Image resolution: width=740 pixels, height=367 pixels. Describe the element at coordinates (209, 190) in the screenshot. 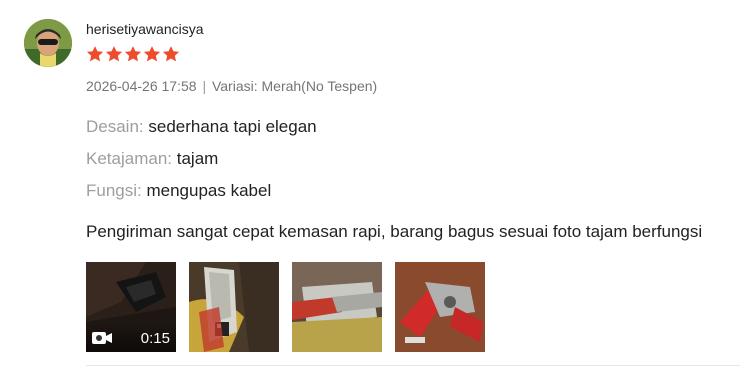

I see `attribute-value: mengupas kabel` at that location.